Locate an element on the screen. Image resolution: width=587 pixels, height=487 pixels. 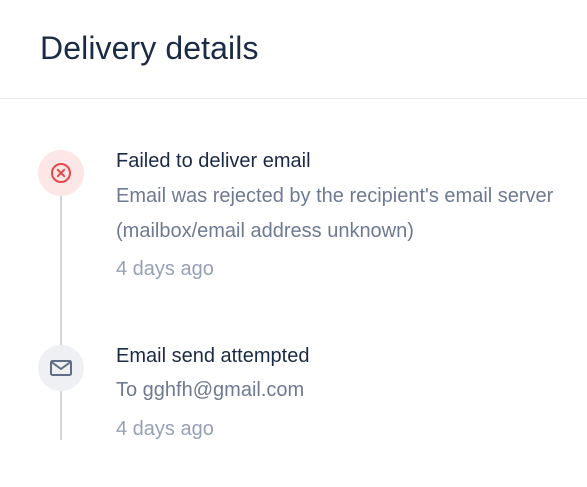
failed-status-badge is located at coordinates (61, 173).